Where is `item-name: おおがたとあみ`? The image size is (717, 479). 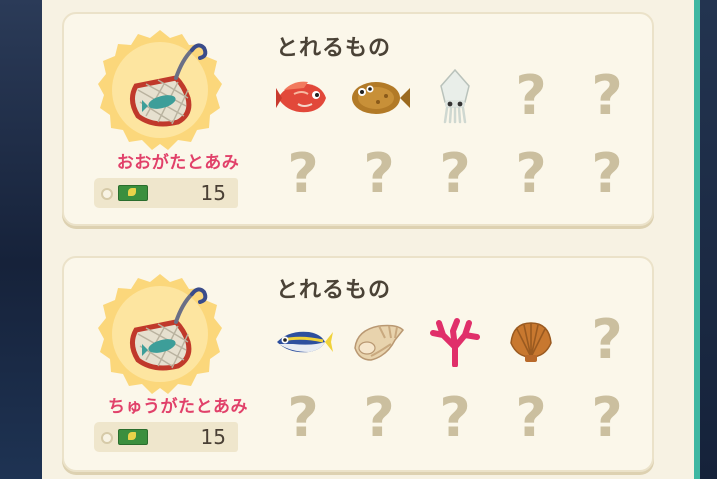 item-name: おおがたとあみ is located at coordinates (178, 163).